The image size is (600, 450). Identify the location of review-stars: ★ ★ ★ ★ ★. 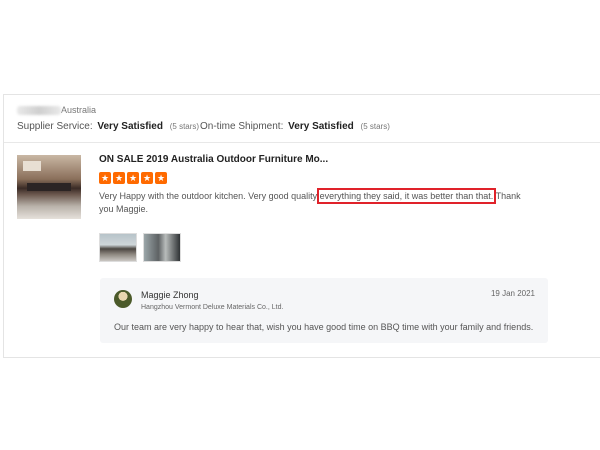
(133, 178).